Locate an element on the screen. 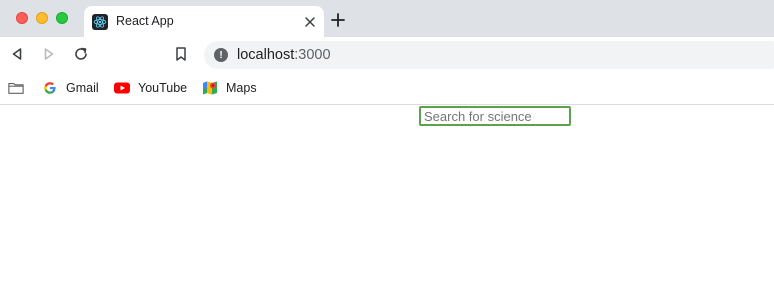  address-port: :3000 is located at coordinates (312, 55).